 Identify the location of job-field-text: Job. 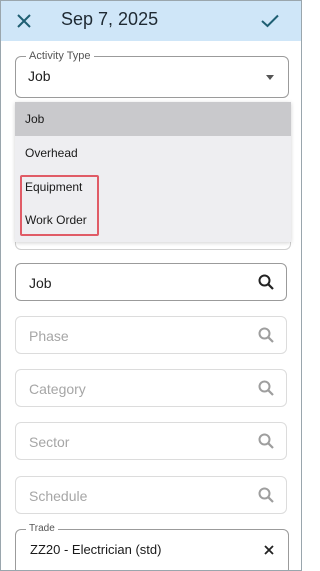
(40, 283).